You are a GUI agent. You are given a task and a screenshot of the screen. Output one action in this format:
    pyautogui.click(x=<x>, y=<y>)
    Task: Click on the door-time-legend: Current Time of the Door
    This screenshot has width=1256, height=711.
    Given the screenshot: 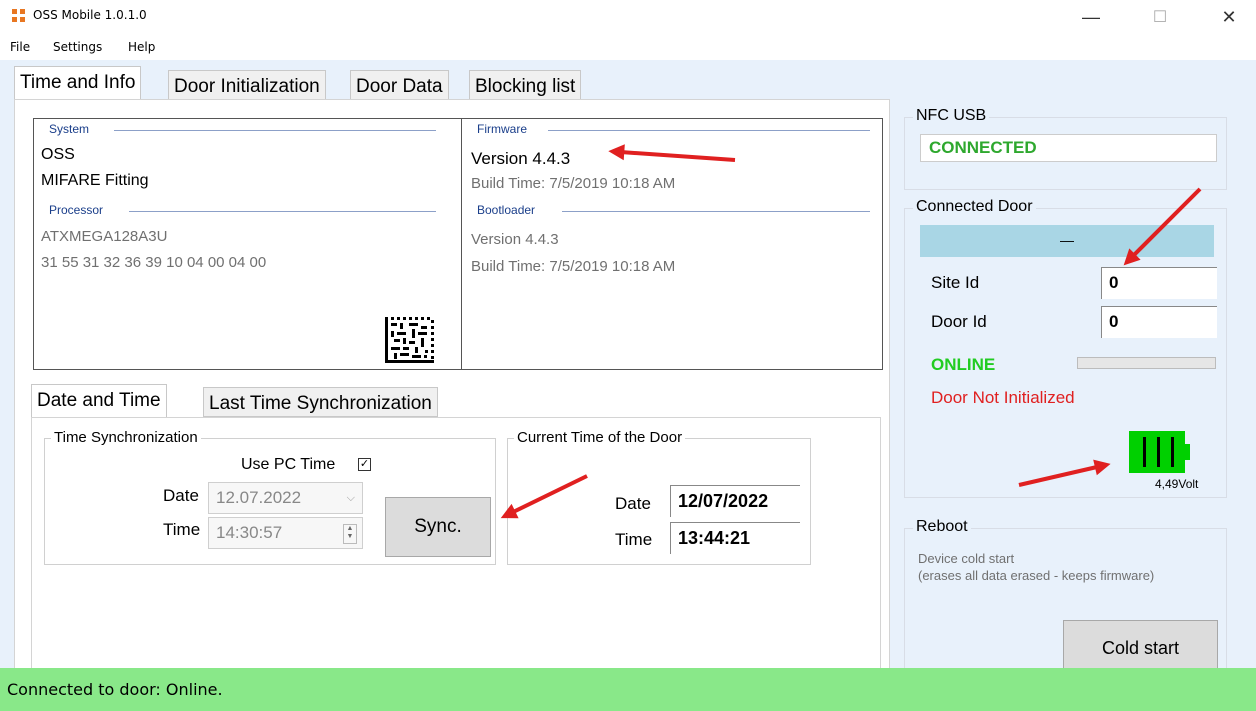 What is the action you would take?
    pyautogui.click(x=600, y=437)
    